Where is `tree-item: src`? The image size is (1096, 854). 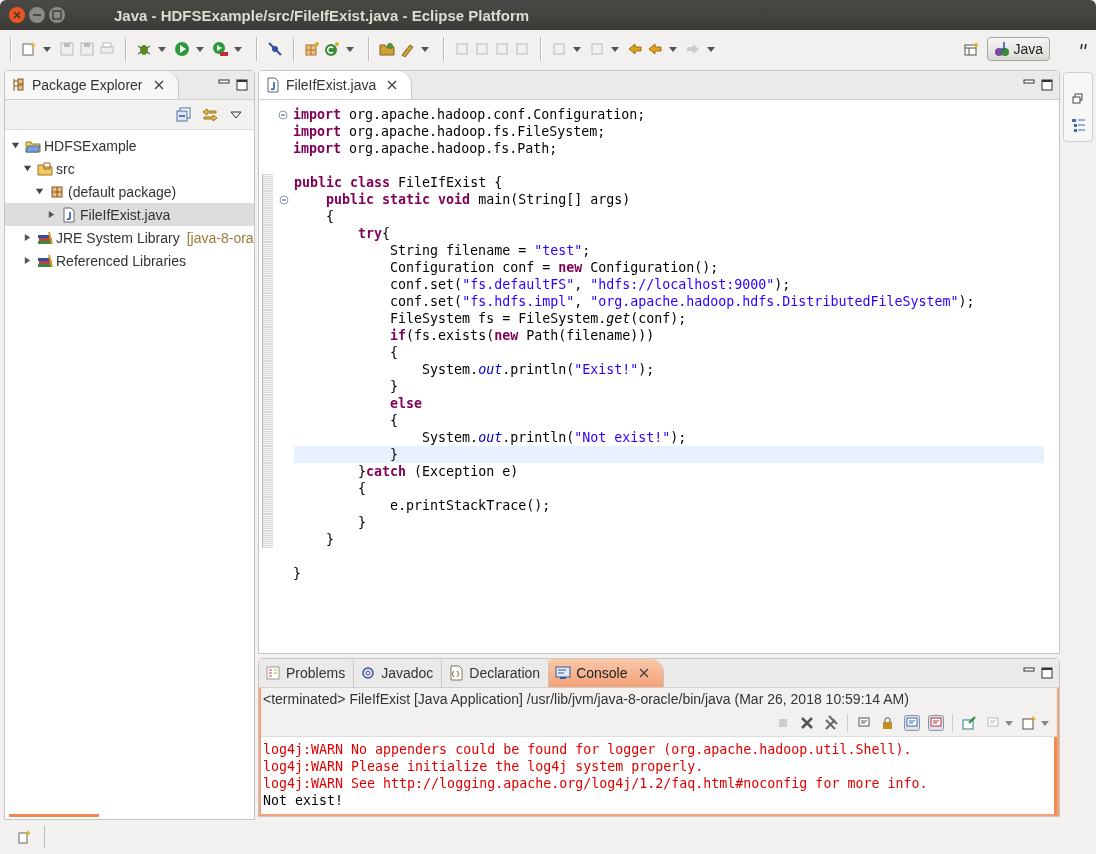 tree-item: src is located at coordinates (129, 168).